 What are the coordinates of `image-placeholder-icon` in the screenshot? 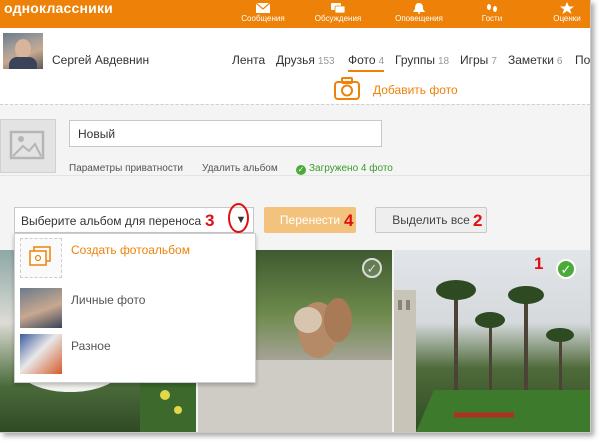 It's located at (27, 145).